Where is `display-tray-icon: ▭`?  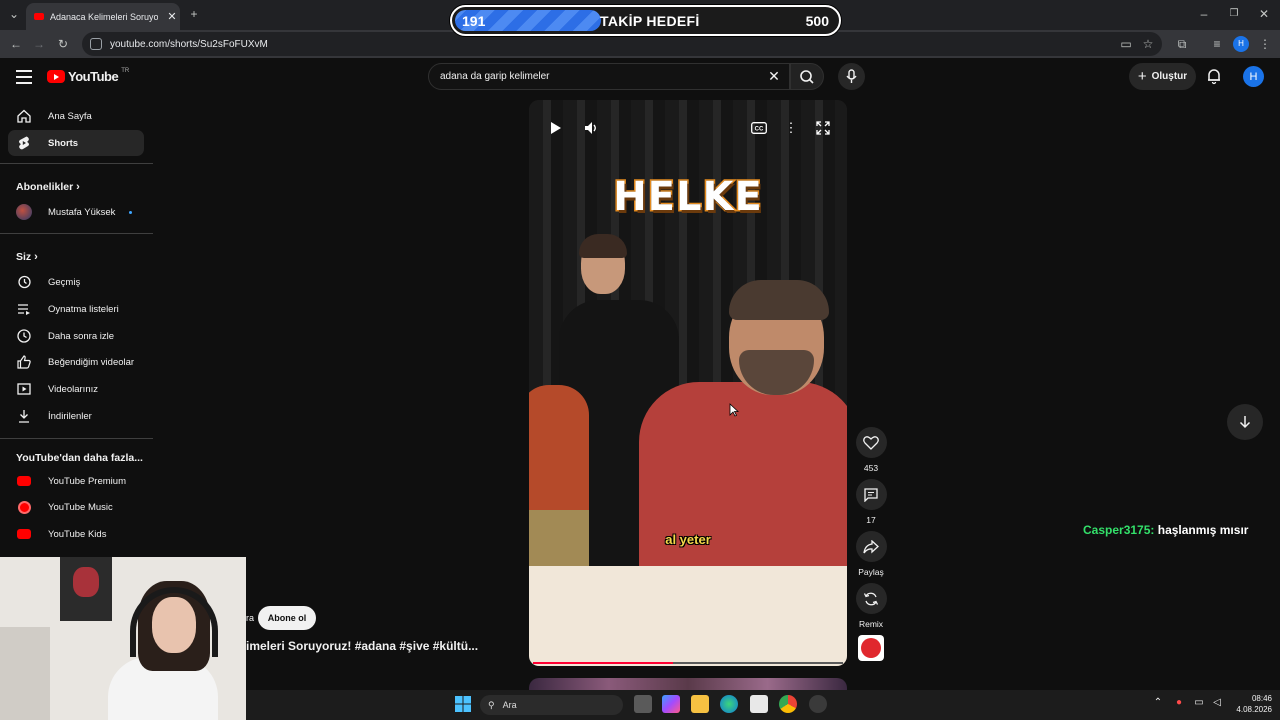 display-tray-icon: ▭ is located at coordinates (1199, 703).